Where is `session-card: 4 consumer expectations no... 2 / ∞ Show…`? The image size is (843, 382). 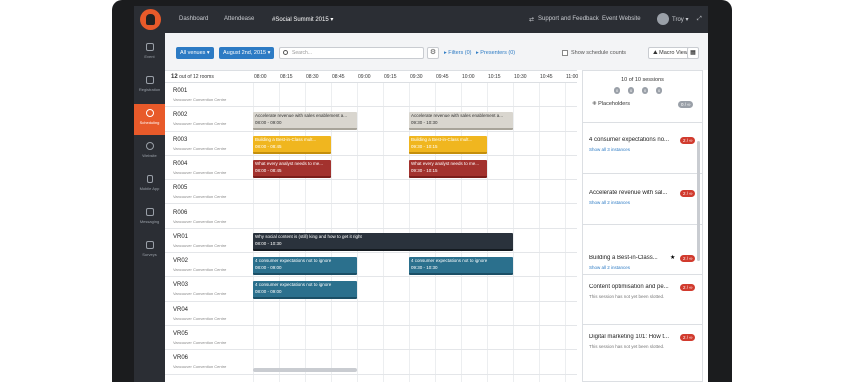
session-card: 4 consumer expectations no... 2 / ∞ Show… is located at coordinates (642, 148).